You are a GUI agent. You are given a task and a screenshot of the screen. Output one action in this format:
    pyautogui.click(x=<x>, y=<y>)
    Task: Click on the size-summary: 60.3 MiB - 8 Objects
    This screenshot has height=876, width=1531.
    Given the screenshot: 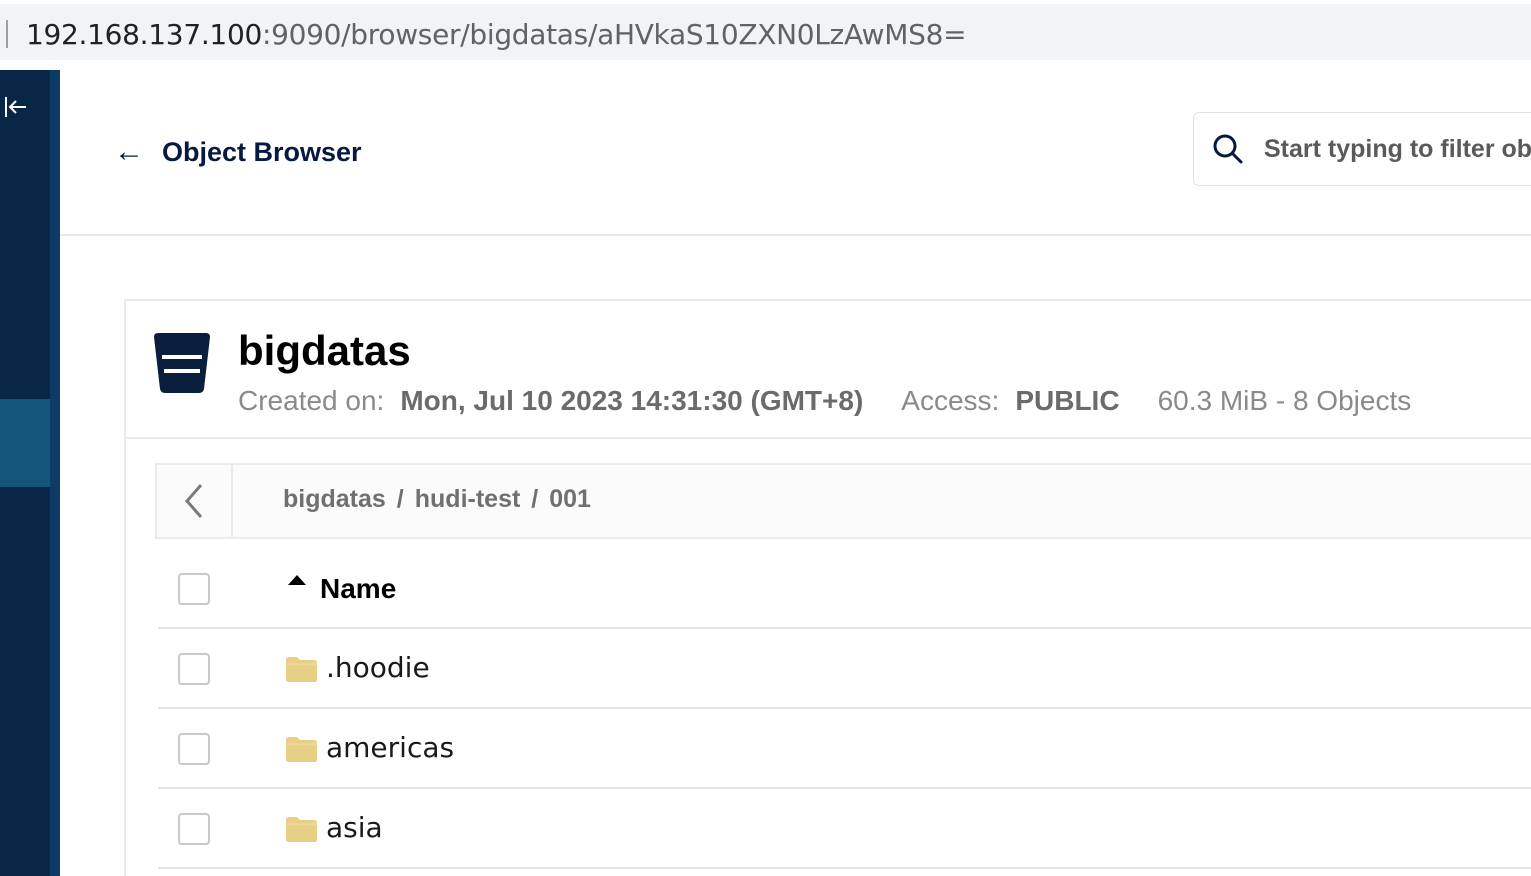 What is the action you would take?
    pyautogui.click(x=1284, y=400)
    